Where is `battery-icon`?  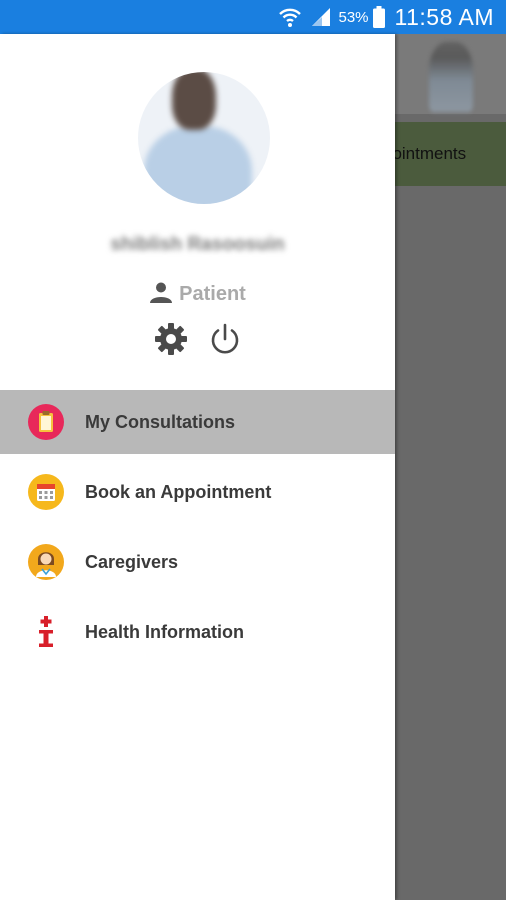
battery-icon is located at coordinates (378, 17).